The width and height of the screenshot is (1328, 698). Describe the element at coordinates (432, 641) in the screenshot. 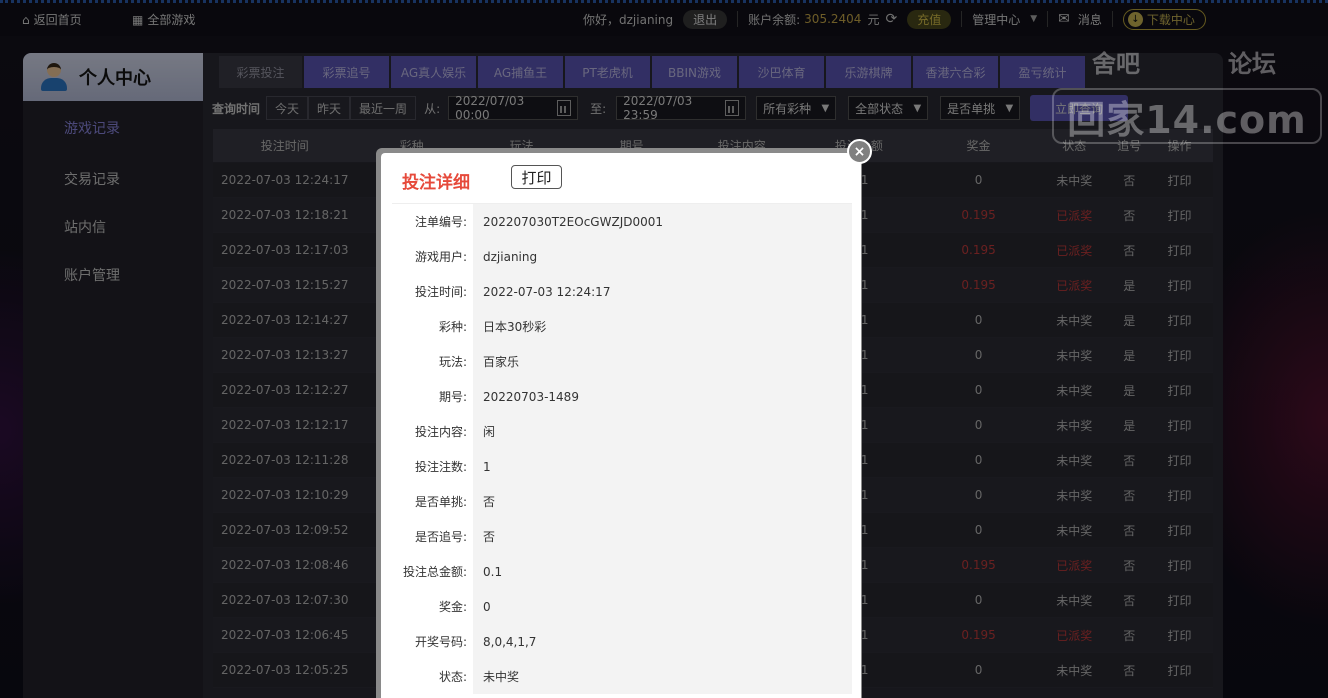

I see `detail-label: 开奖号码:` at that location.